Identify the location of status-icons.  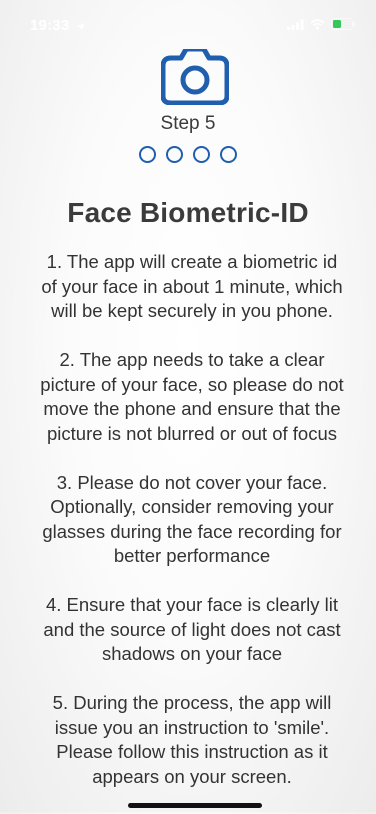
(321, 24).